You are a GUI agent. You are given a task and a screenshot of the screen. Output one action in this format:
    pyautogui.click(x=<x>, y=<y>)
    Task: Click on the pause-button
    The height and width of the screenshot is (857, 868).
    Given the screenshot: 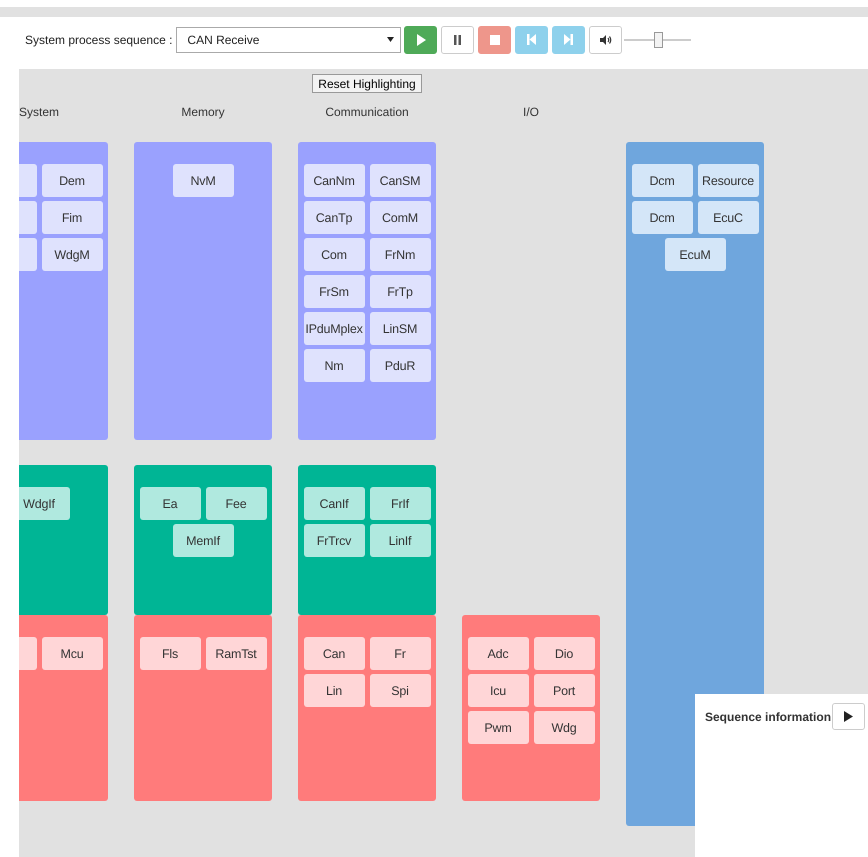 What is the action you would take?
    pyautogui.click(x=457, y=40)
    